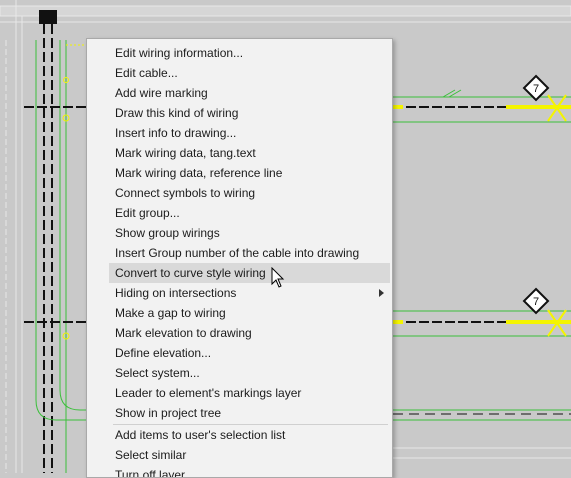  What do you see at coordinates (167, 233) in the screenshot?
I see `menu-item-label: Show group wirings` at bounding box center [167, 233].